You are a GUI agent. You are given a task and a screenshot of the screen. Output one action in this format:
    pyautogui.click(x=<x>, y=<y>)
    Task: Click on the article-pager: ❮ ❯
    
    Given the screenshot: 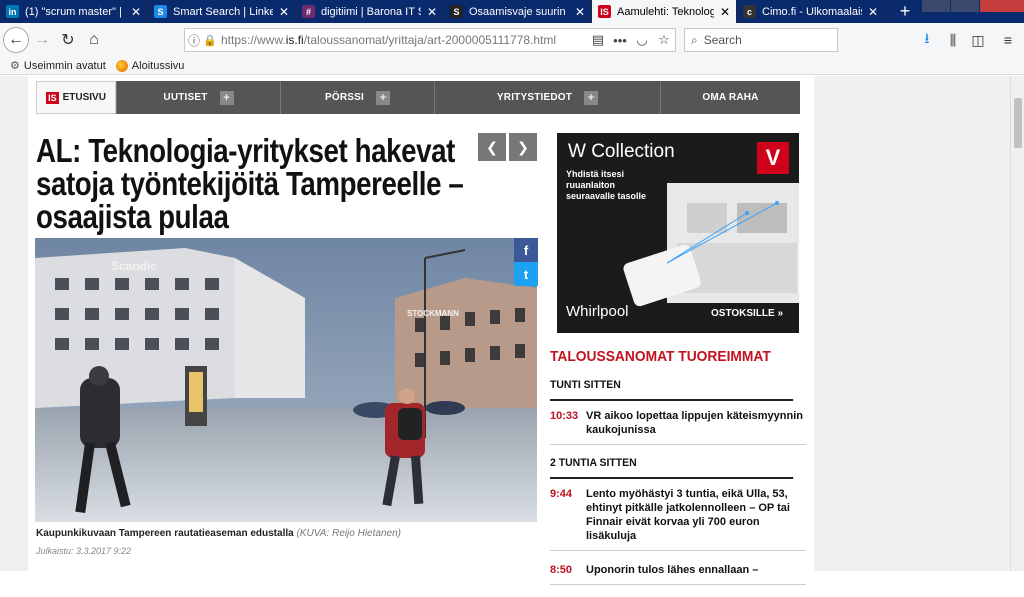 What is the action you would take?
    pyautogui.click(x=509, y=147)
    